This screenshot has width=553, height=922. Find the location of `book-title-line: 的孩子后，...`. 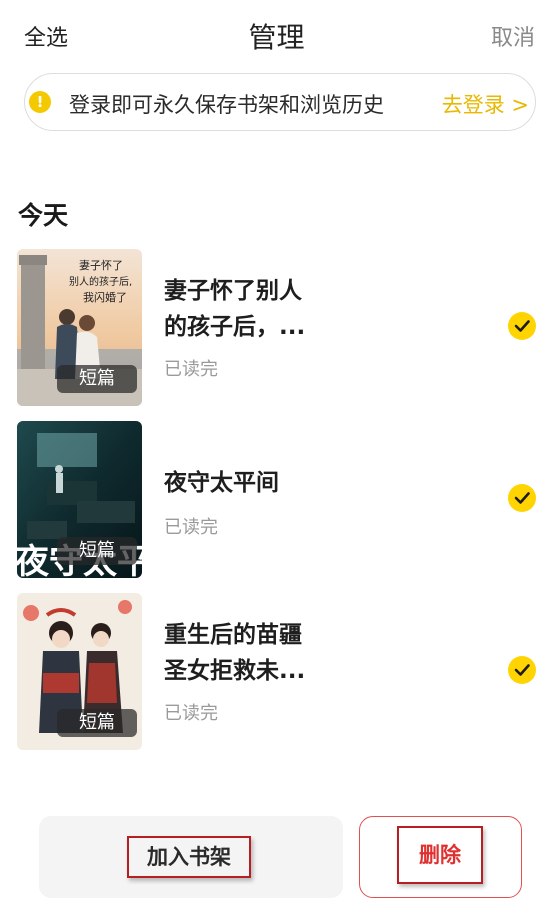

book-title-line: 的孩子后，... is located at coordinates (235, 327).